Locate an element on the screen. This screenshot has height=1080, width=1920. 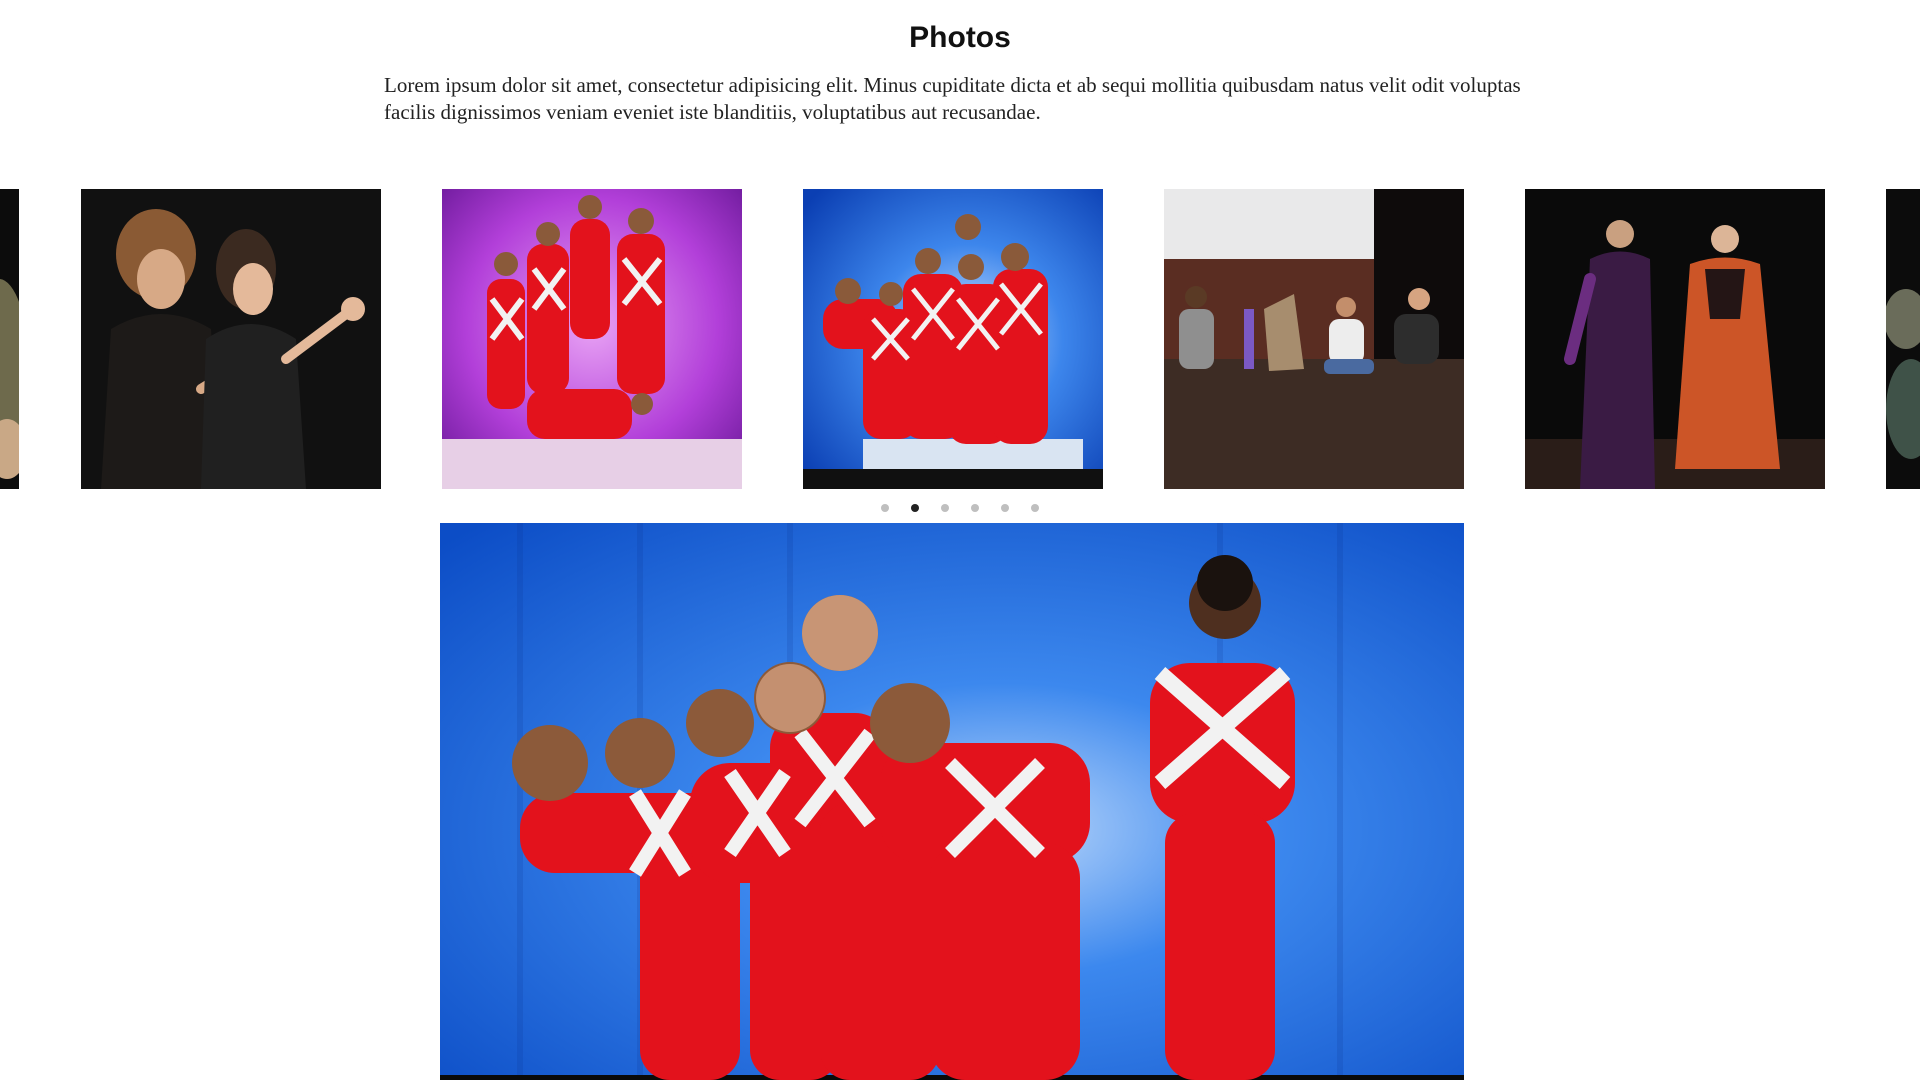
carousel-slide-partial-left is located at coordinates (9, 339).